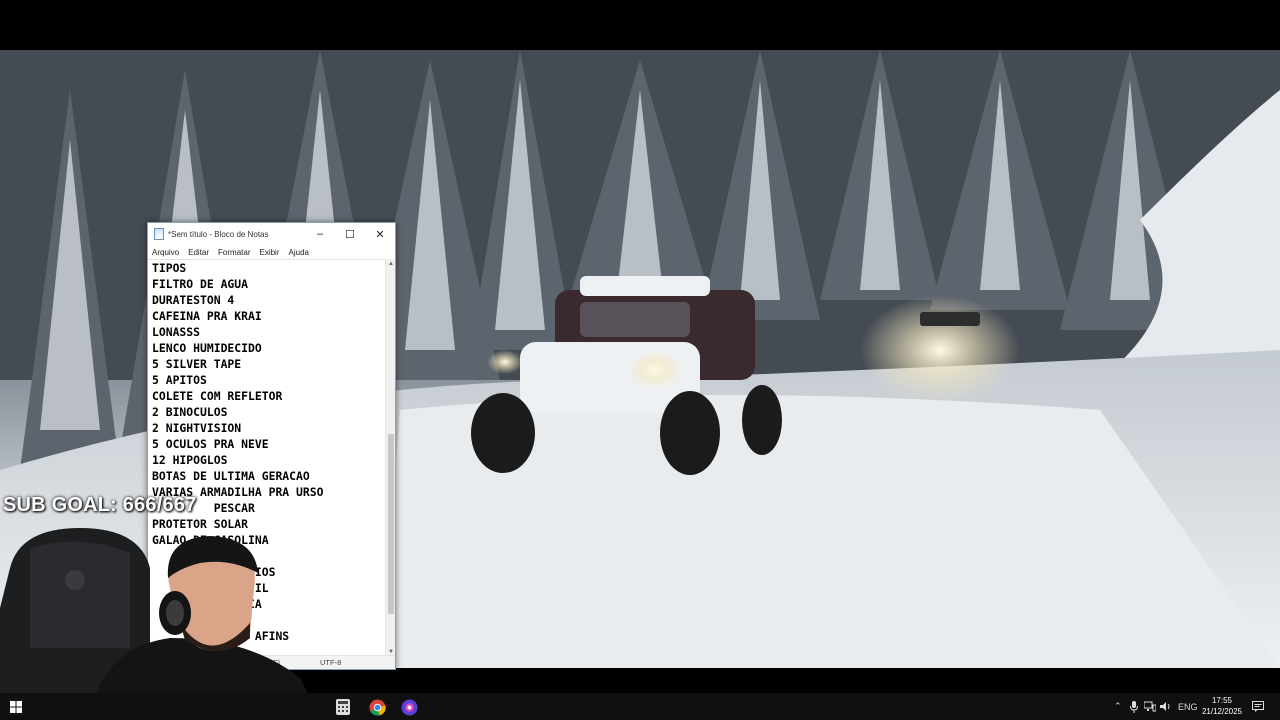 The height and width of the screenshot is (720, 1280). What do you see at coordinates (179, 380) in the screenshot?
I see `text-line: 5 APITOS` at bounding box center [179, 380].